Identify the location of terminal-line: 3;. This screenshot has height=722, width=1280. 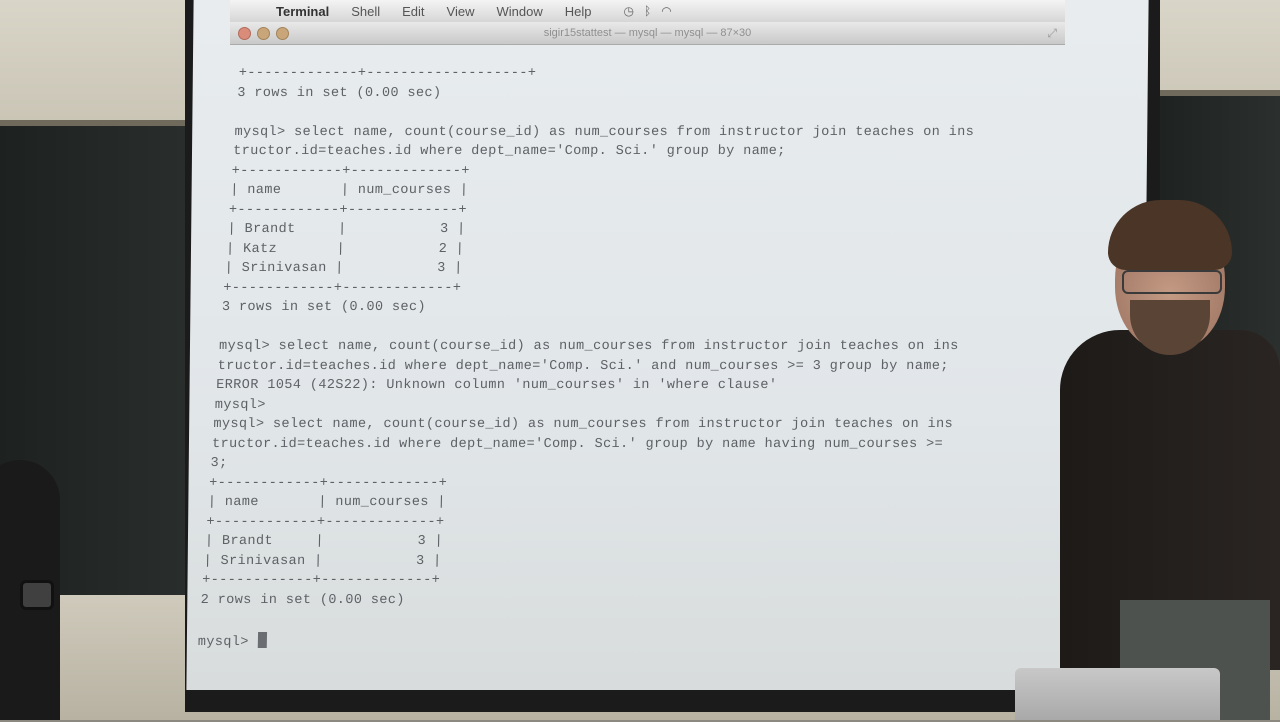
(219, 463).